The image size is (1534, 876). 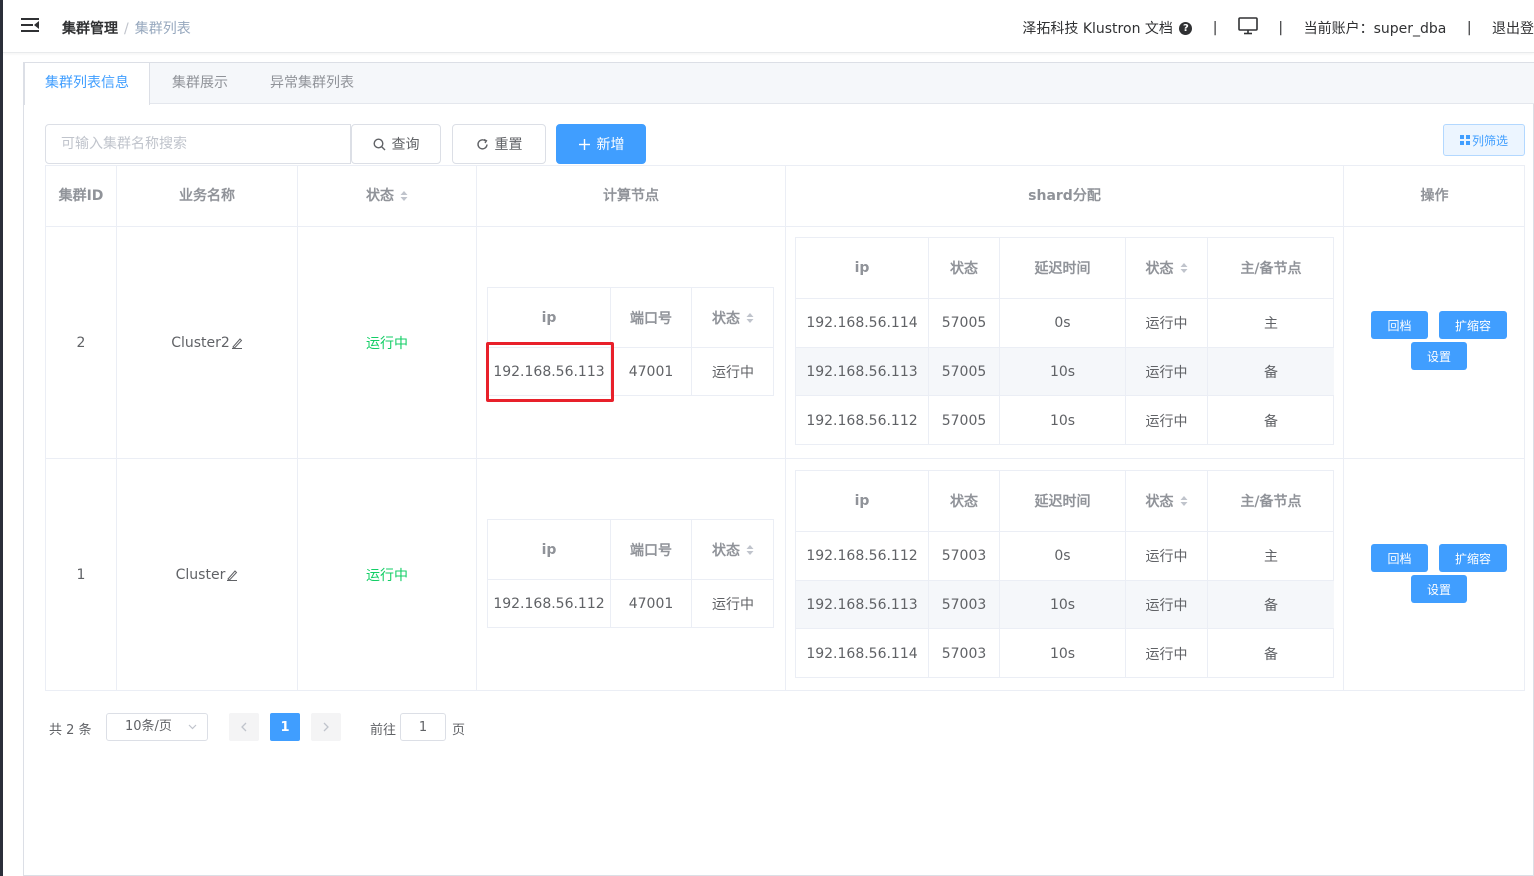 I want to click on cell-cluster-id: 2, so click(x=81, y=343).